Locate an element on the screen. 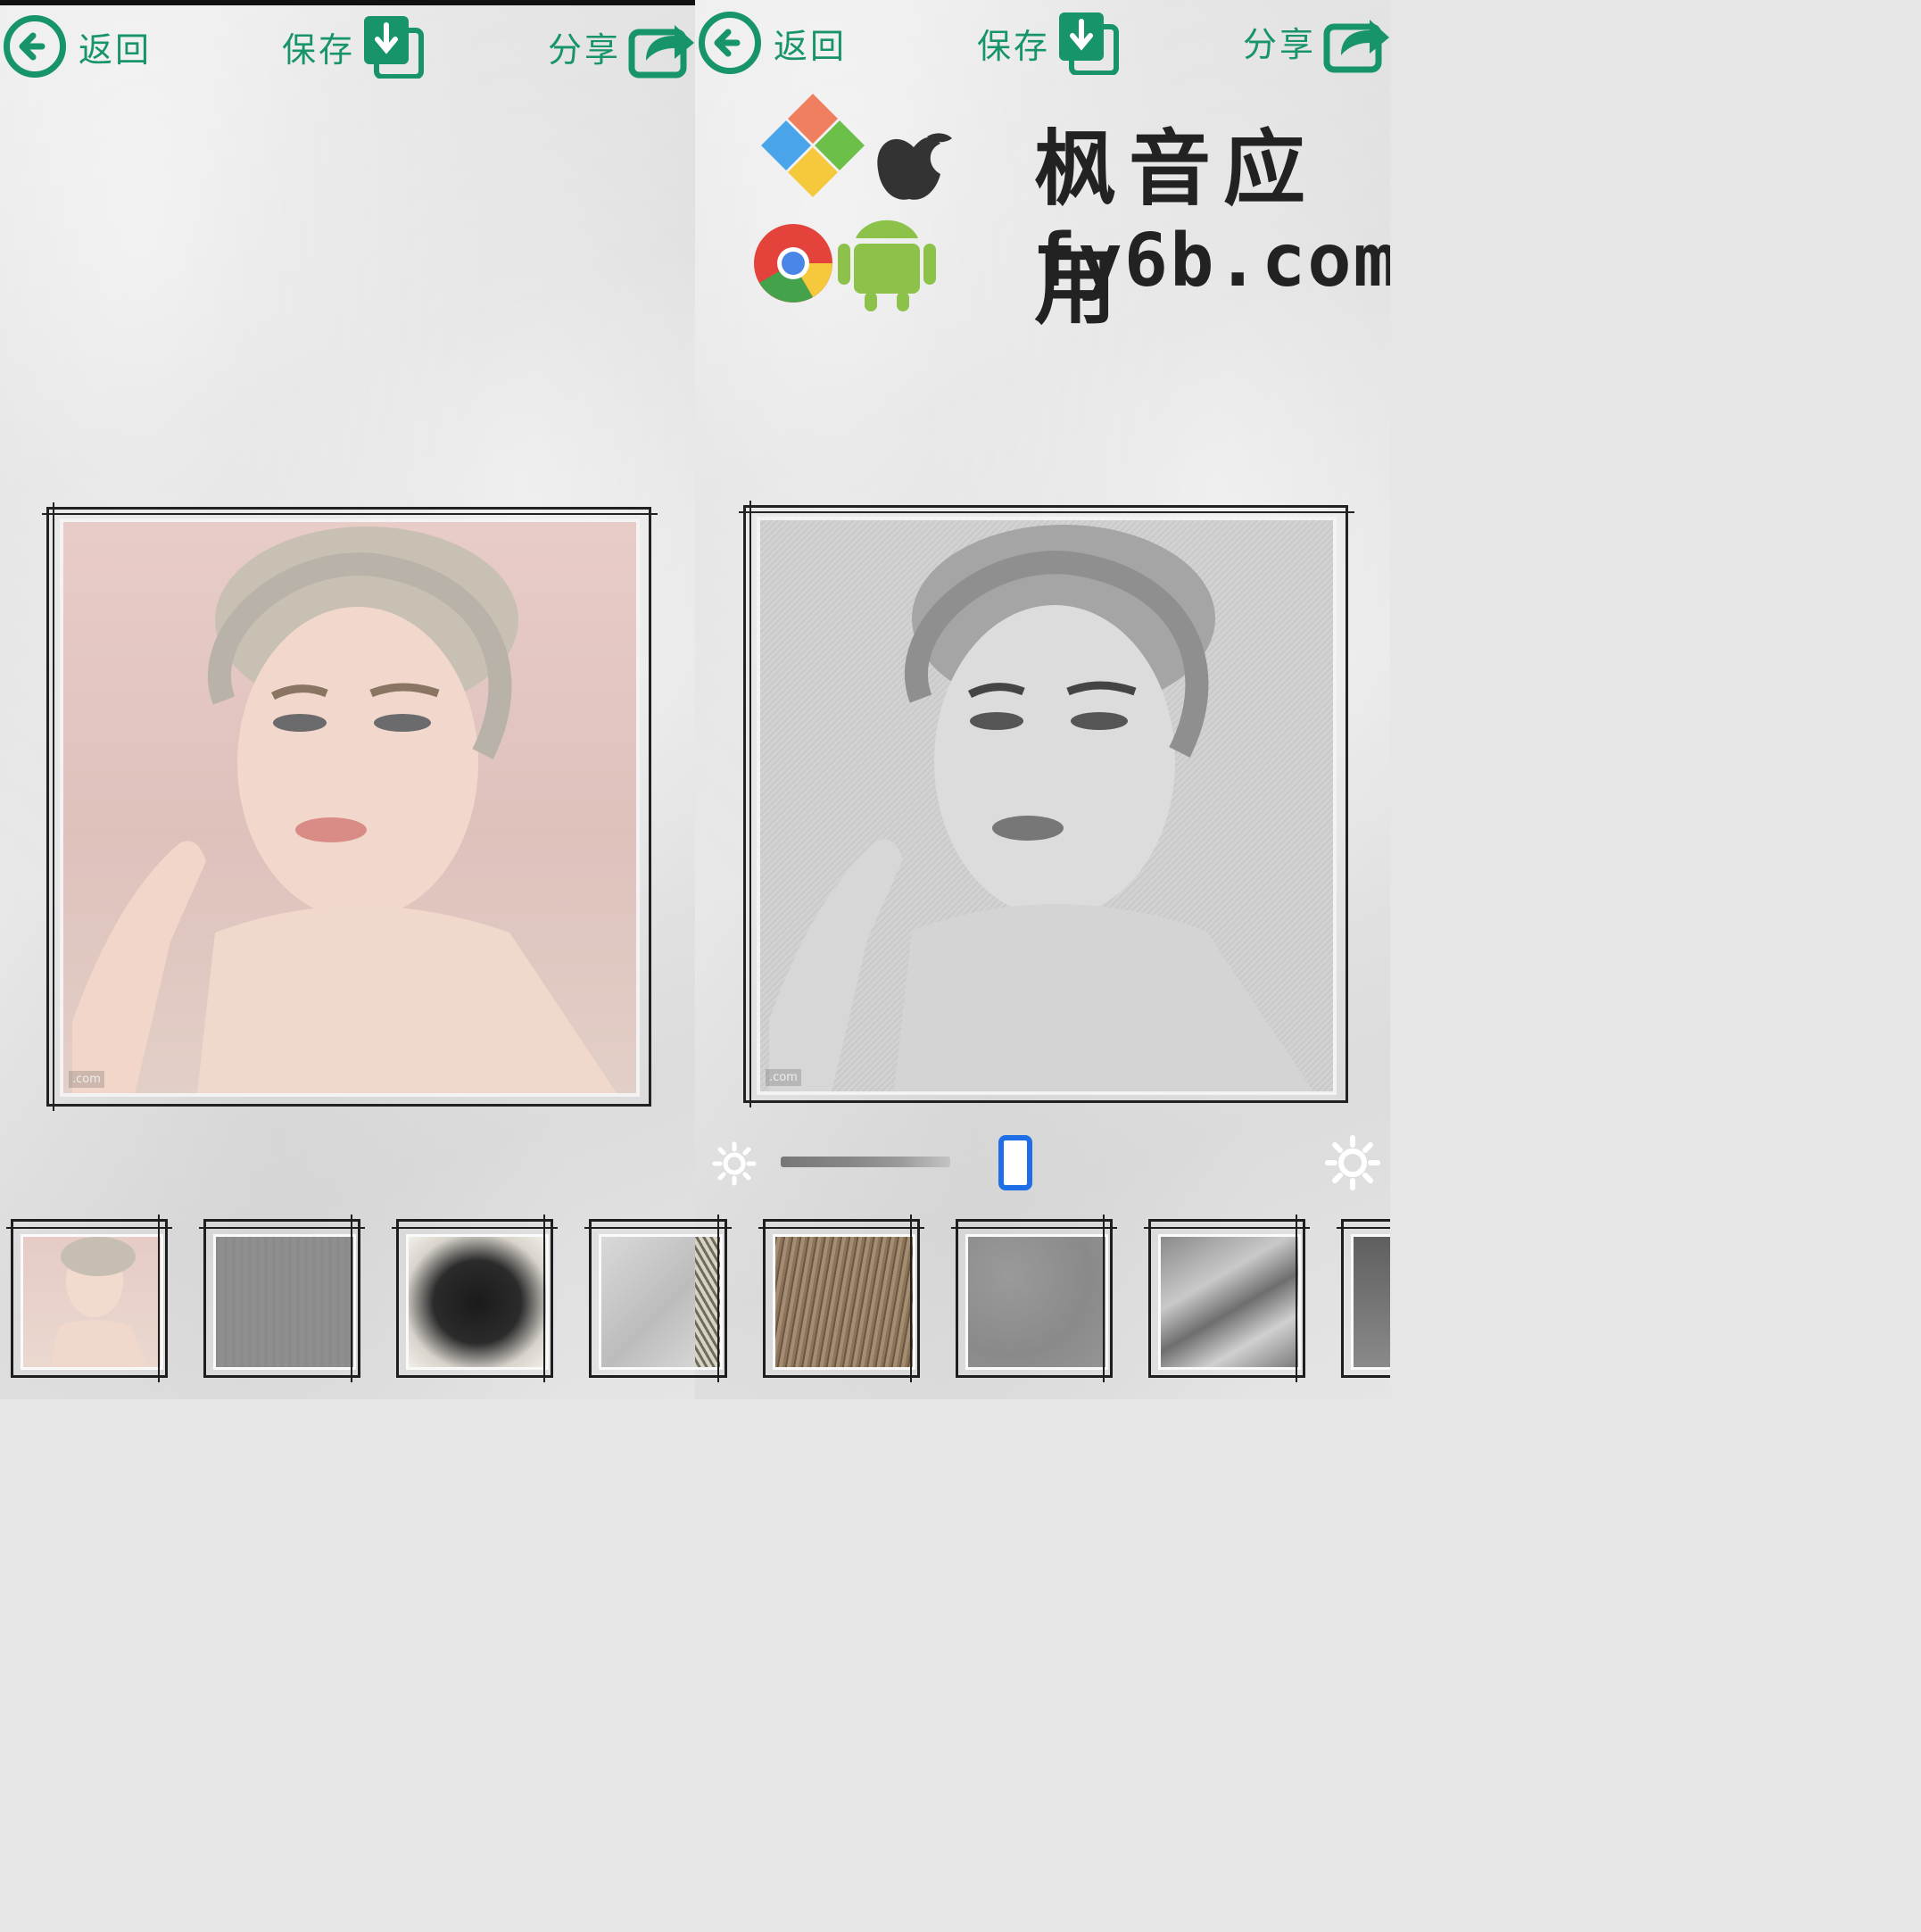 Image resolution: width=1921 pixels, height=1932 pixels. portrait-illustration is located at coordinates (345, 810).